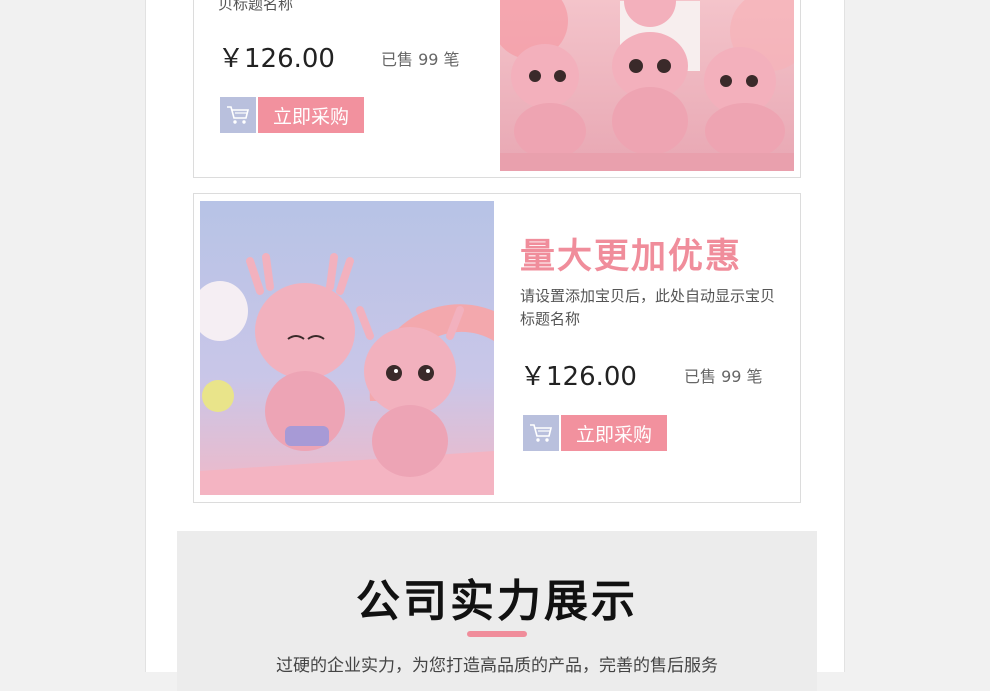 The image size is (990, 691). Describe the element at coordinates (497, 634) in the screenshot. I see `title-underline` at that location.